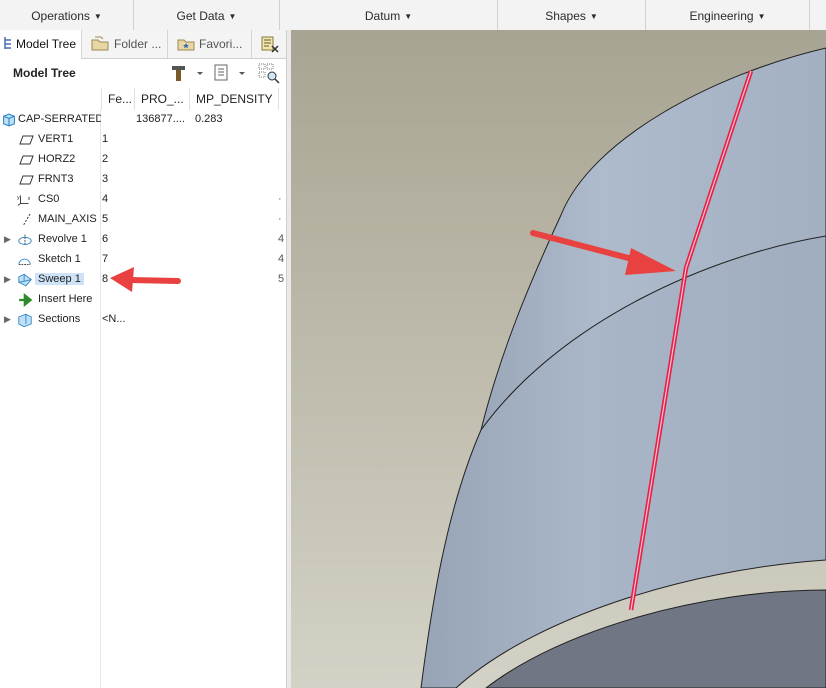  I want to click on tree-root-row: CAP-SERRATED.F 136877.... 0.283, so click(143, 120).